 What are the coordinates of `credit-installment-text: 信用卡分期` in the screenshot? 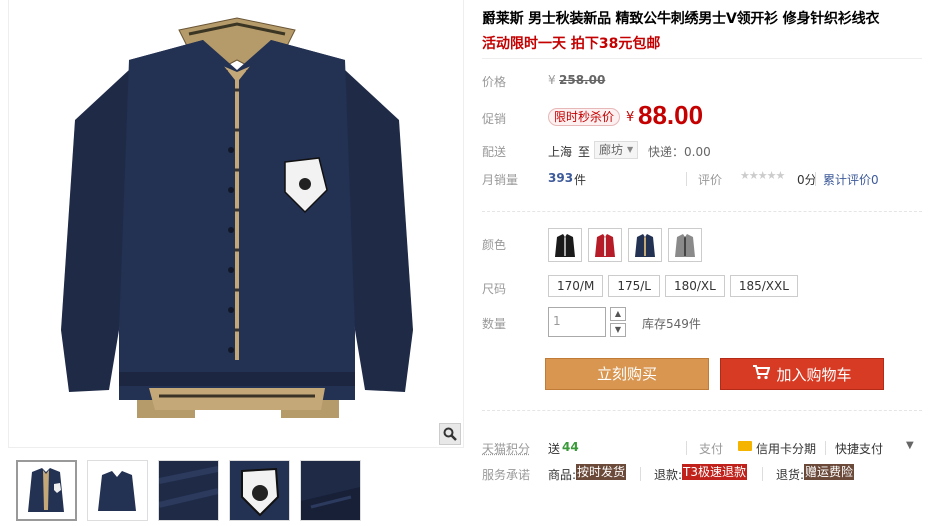 It's located at (786, 448).